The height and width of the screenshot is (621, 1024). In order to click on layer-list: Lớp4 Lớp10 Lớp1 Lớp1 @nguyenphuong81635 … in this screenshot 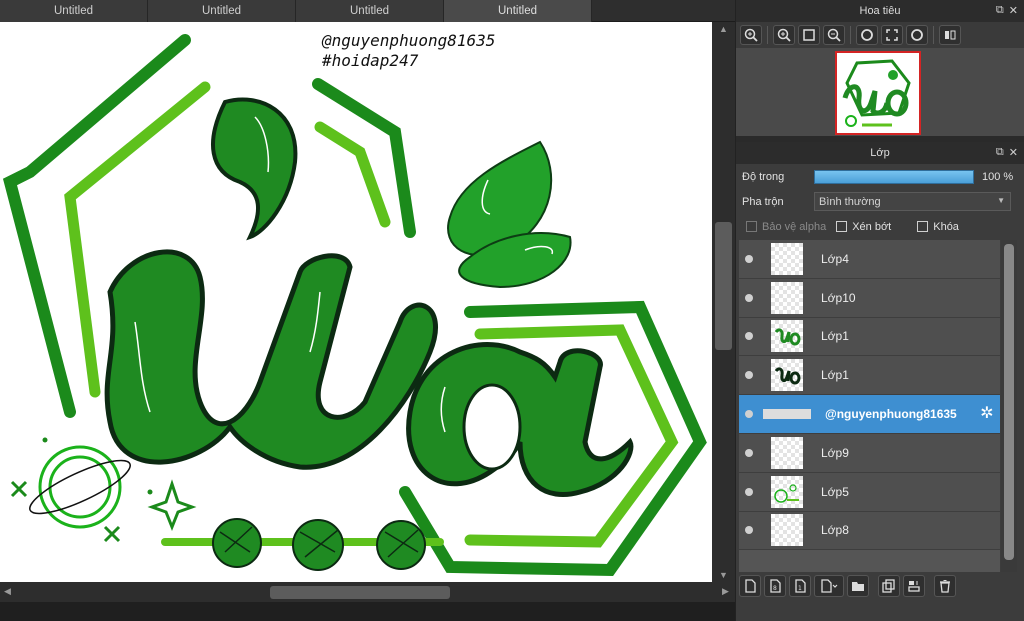, I will do `click(869, 406)`.